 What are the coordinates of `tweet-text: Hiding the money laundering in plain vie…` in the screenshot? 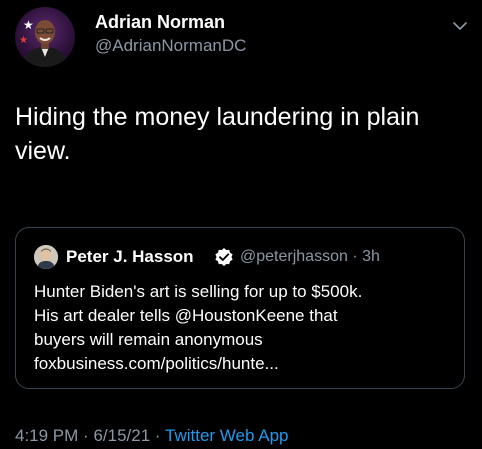 It's located at (217, 134).